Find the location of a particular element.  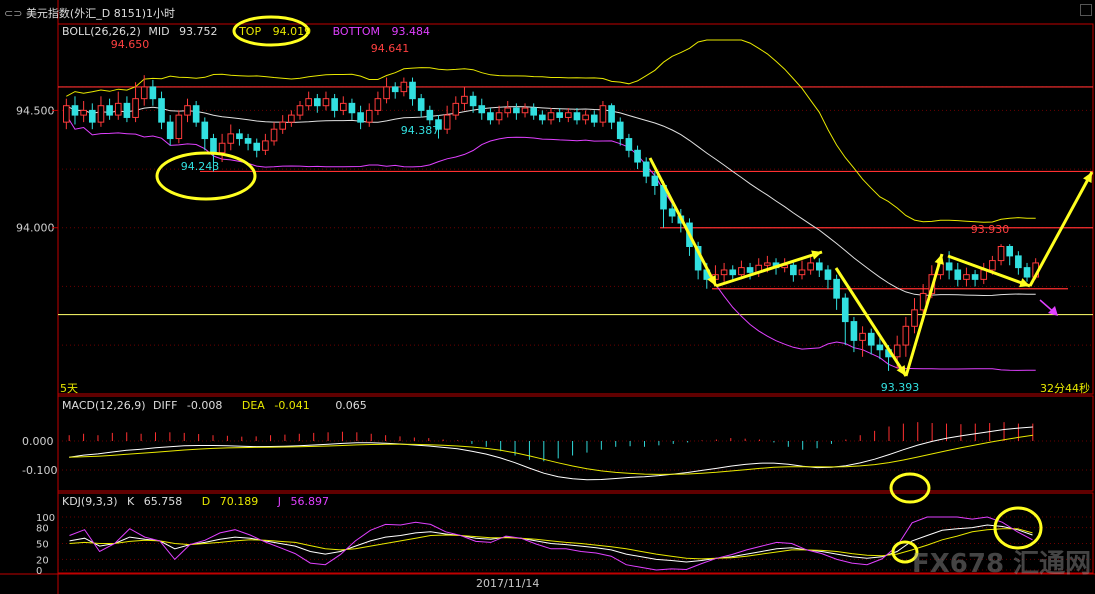

macd-diff-label: DIFF is located at coordinates (165, 405).